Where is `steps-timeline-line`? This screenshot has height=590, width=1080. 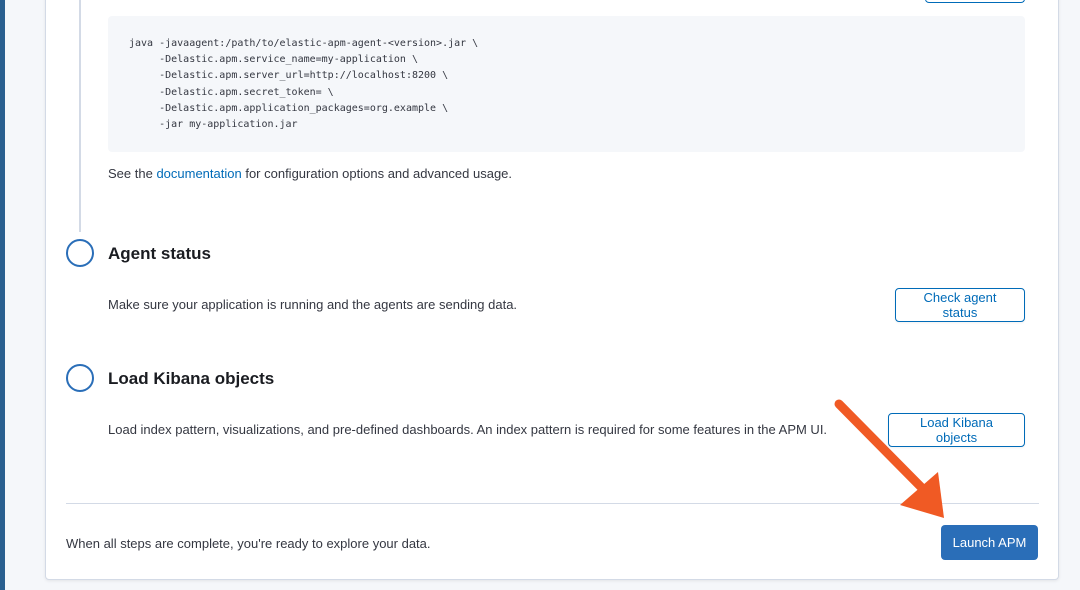 steps-timeline-line is located at coordinates (80, 116).